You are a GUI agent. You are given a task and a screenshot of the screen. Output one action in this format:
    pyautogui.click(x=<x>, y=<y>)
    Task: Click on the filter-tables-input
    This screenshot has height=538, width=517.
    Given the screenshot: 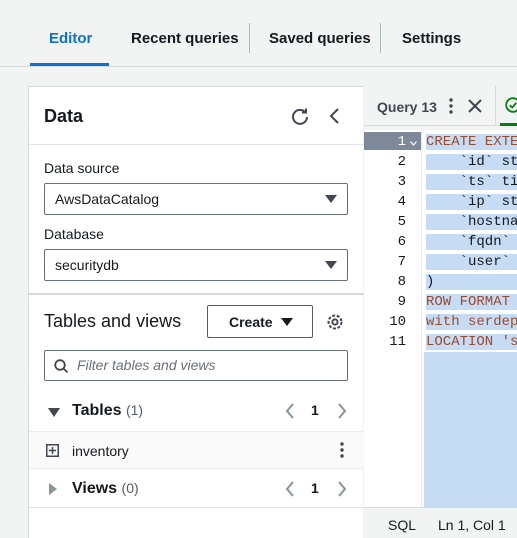 What is the action you would take?
    pyautogui.click(x=207, y=365)
    